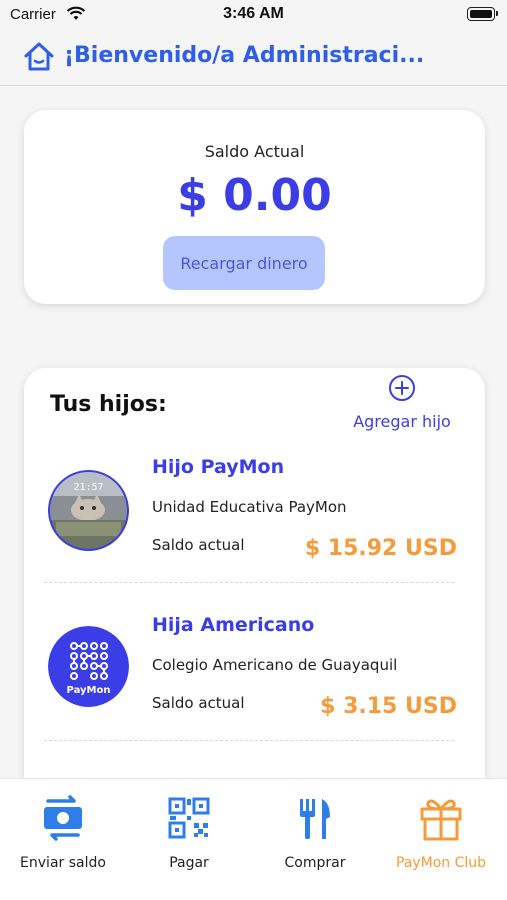 Image resolution: width=507 pixels, height=900 pixels. What do you see at coordinates (89, 690) in the screenshot?
I see `paymon-logo-text: PayMon` at bounding box center [89, 690].